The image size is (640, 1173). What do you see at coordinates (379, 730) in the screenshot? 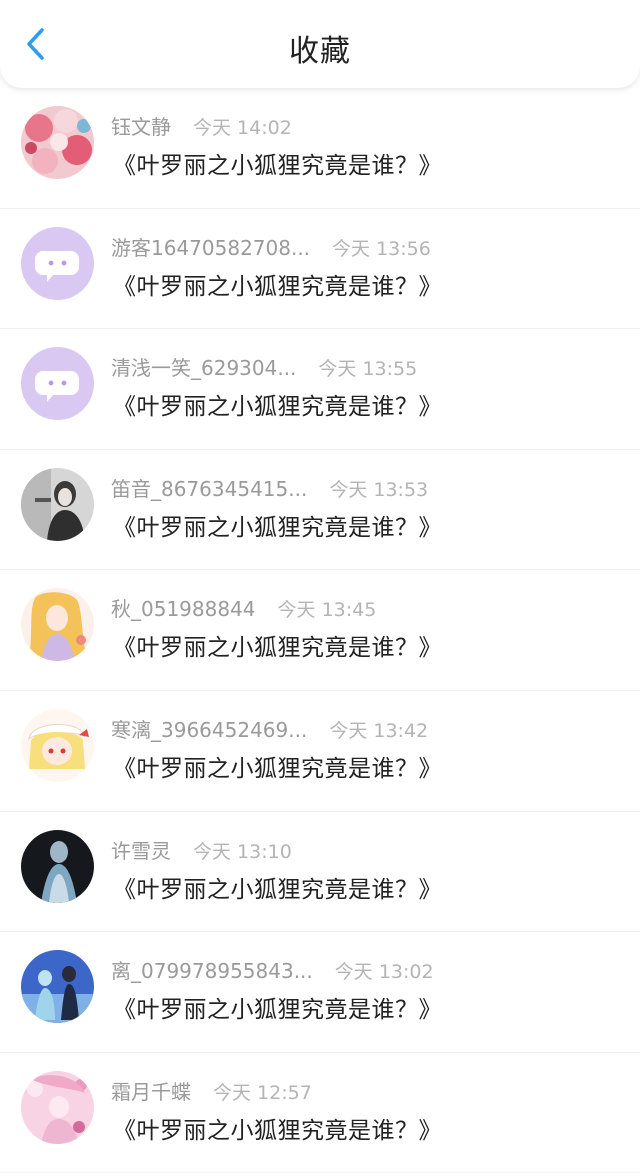
I see `timestamp: 今天 13:42` at bounding box center [379, 730].